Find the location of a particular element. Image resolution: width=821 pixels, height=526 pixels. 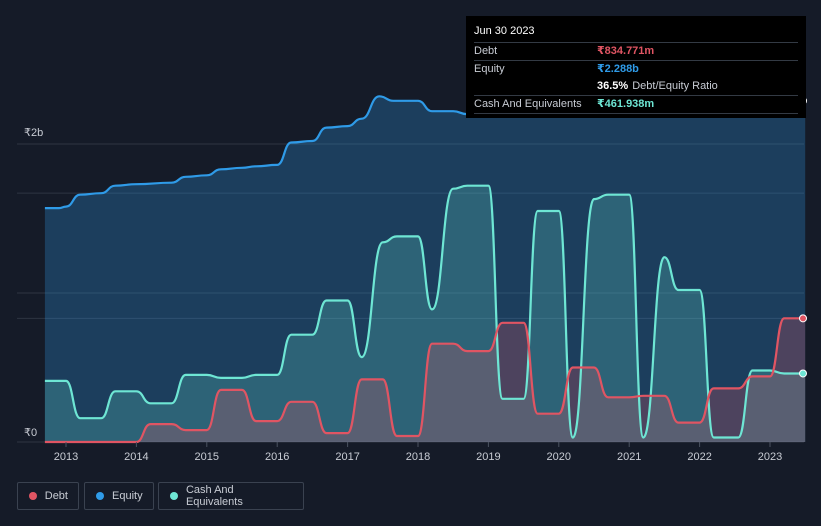

equity-legend-dot-icon is located at coordinates (100, 496).